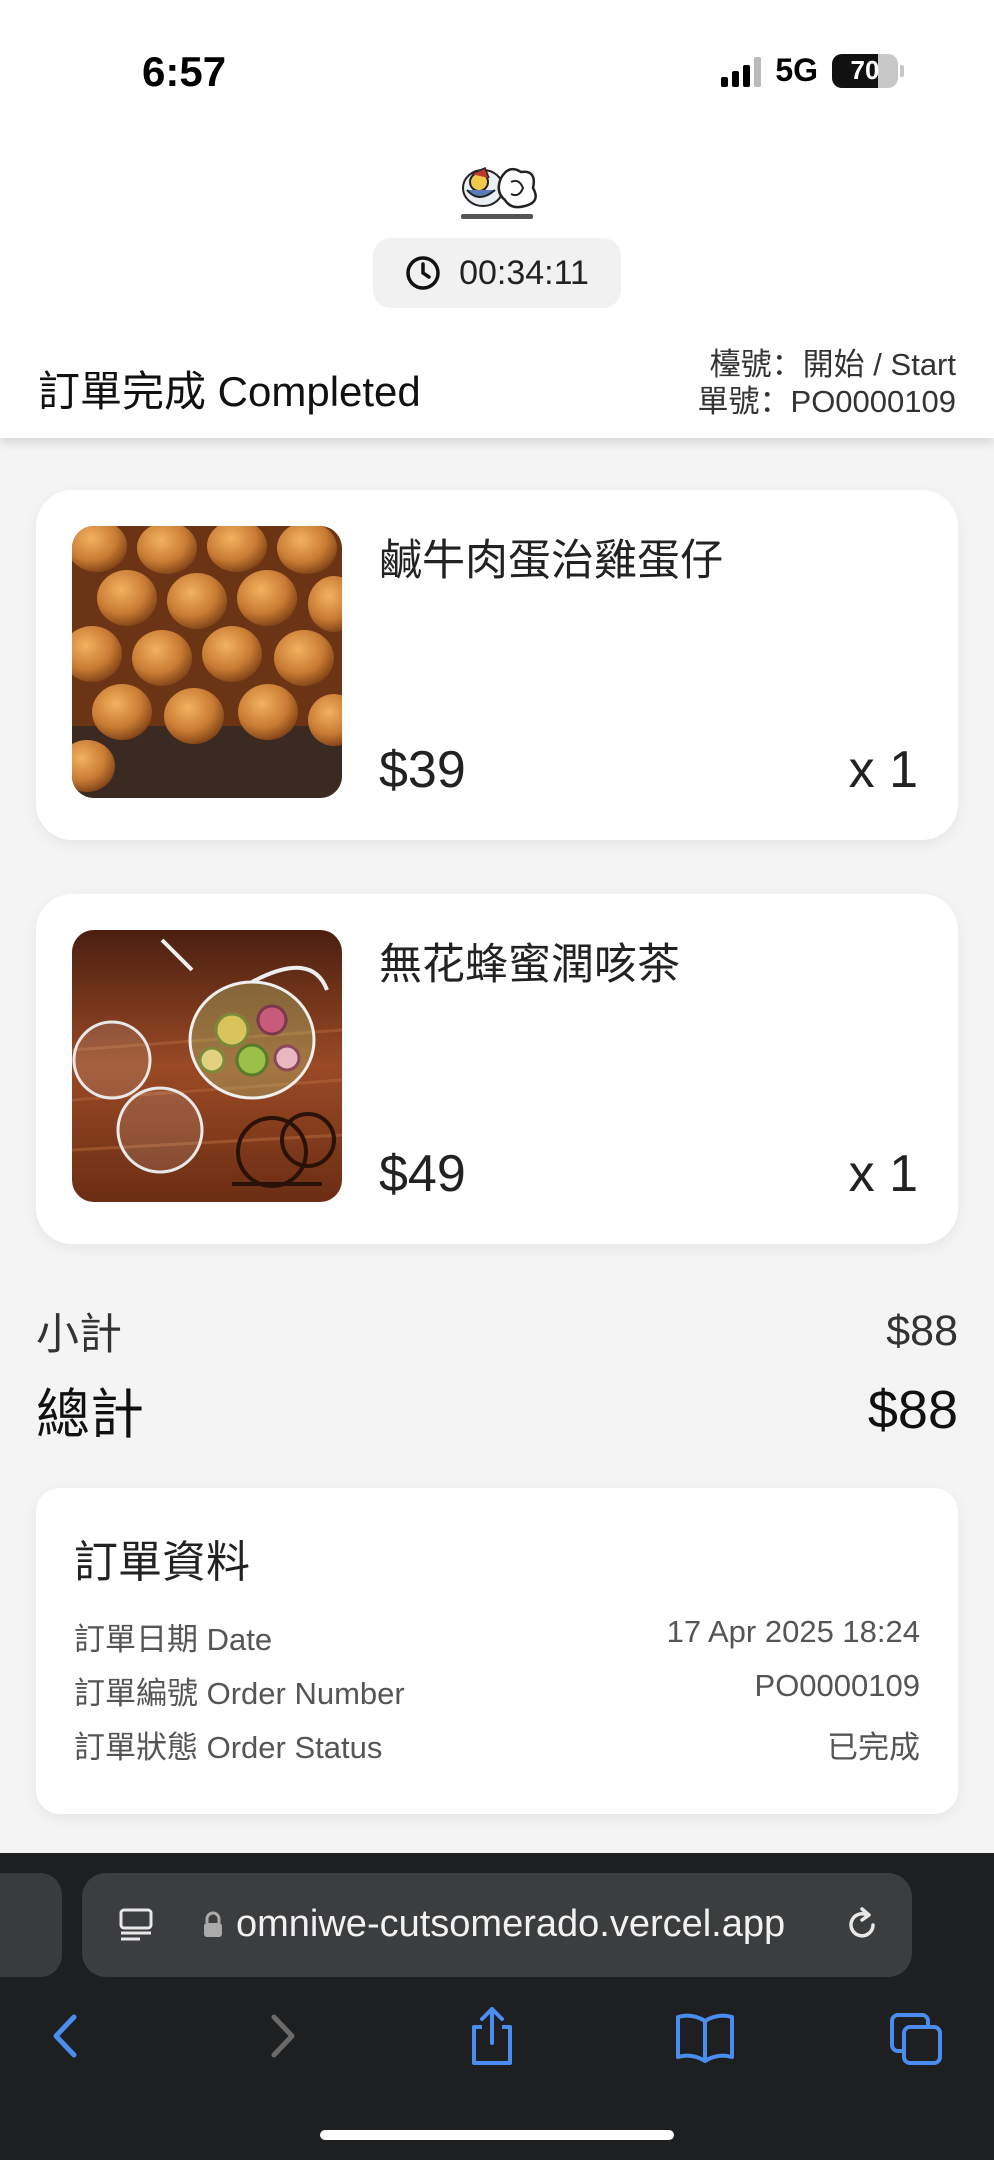  I want to click on battery-icon: 70, so click(865, 70).